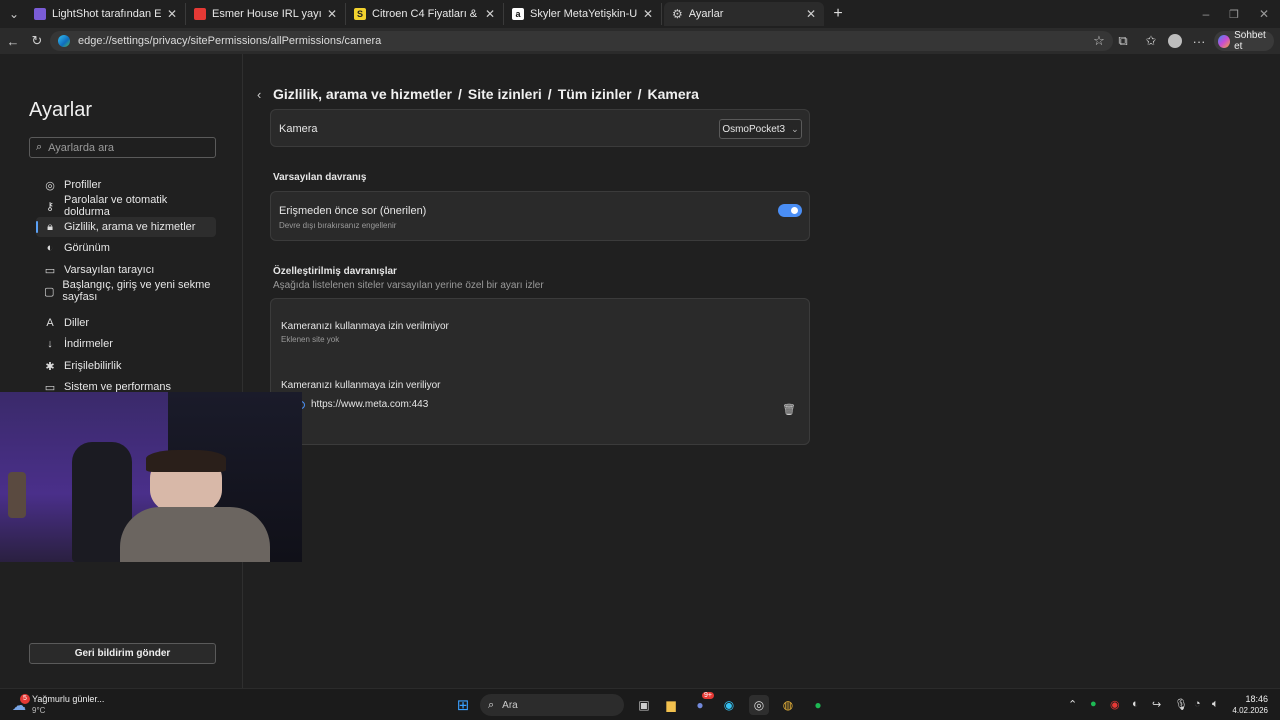  Describe the element at coordinates (760, 129) in the screenshot. I see `camera-device-select: OsmoPocket3 ⌄` at that location.